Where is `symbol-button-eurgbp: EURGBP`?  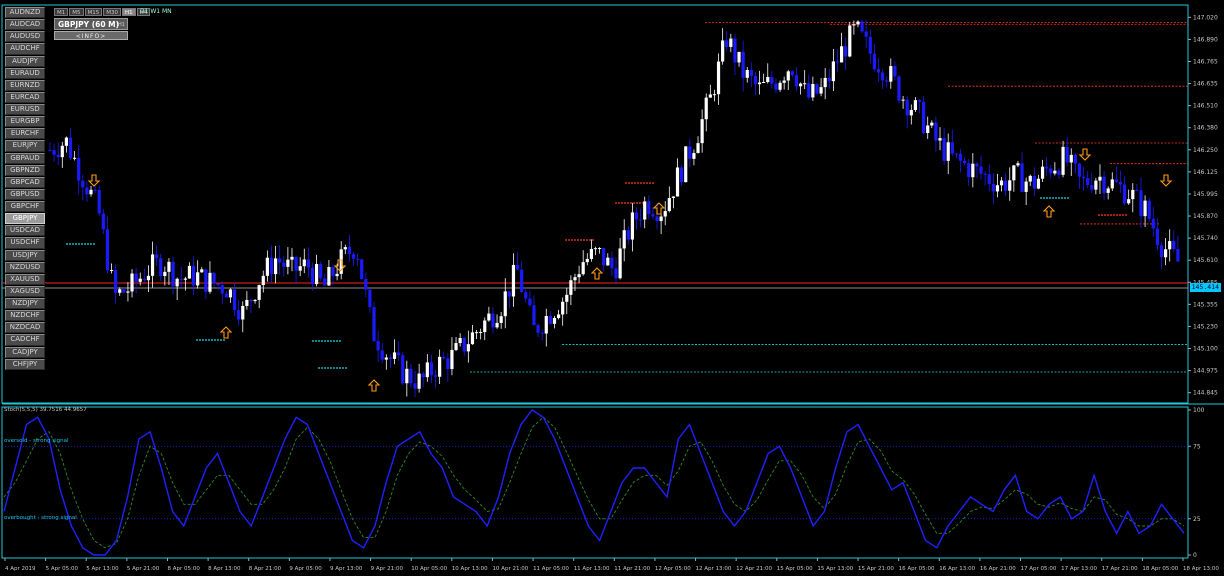 symbol-button-eurgbp: EURGBP is located at coordinates (25, 122).